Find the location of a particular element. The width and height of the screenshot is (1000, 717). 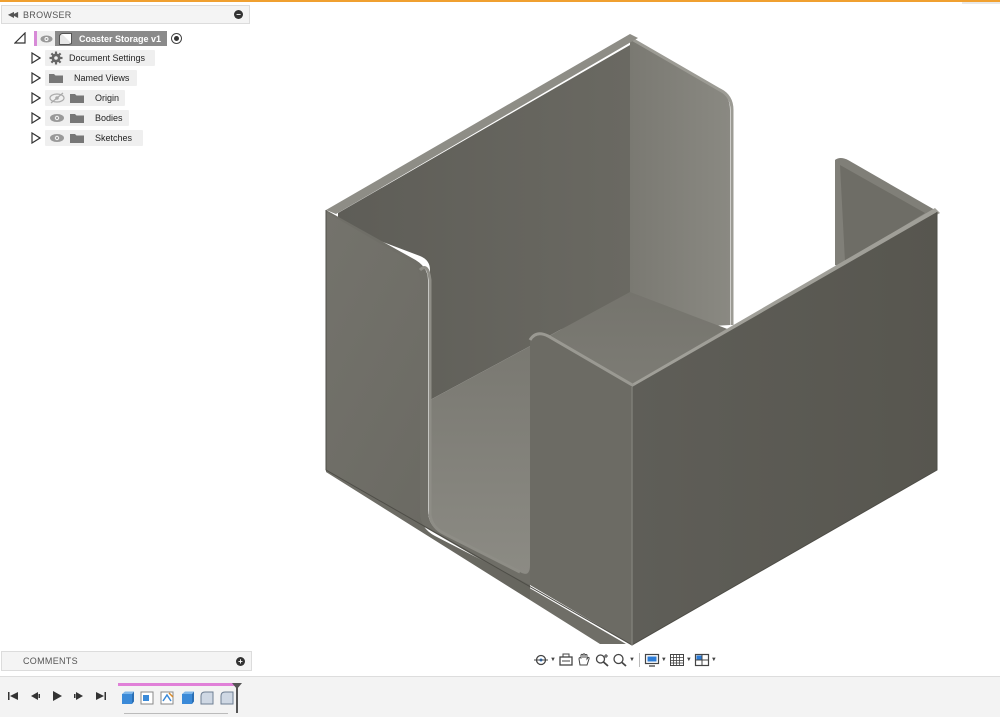

tree-item-label: Document Settings is located at coordinates (107, 58).